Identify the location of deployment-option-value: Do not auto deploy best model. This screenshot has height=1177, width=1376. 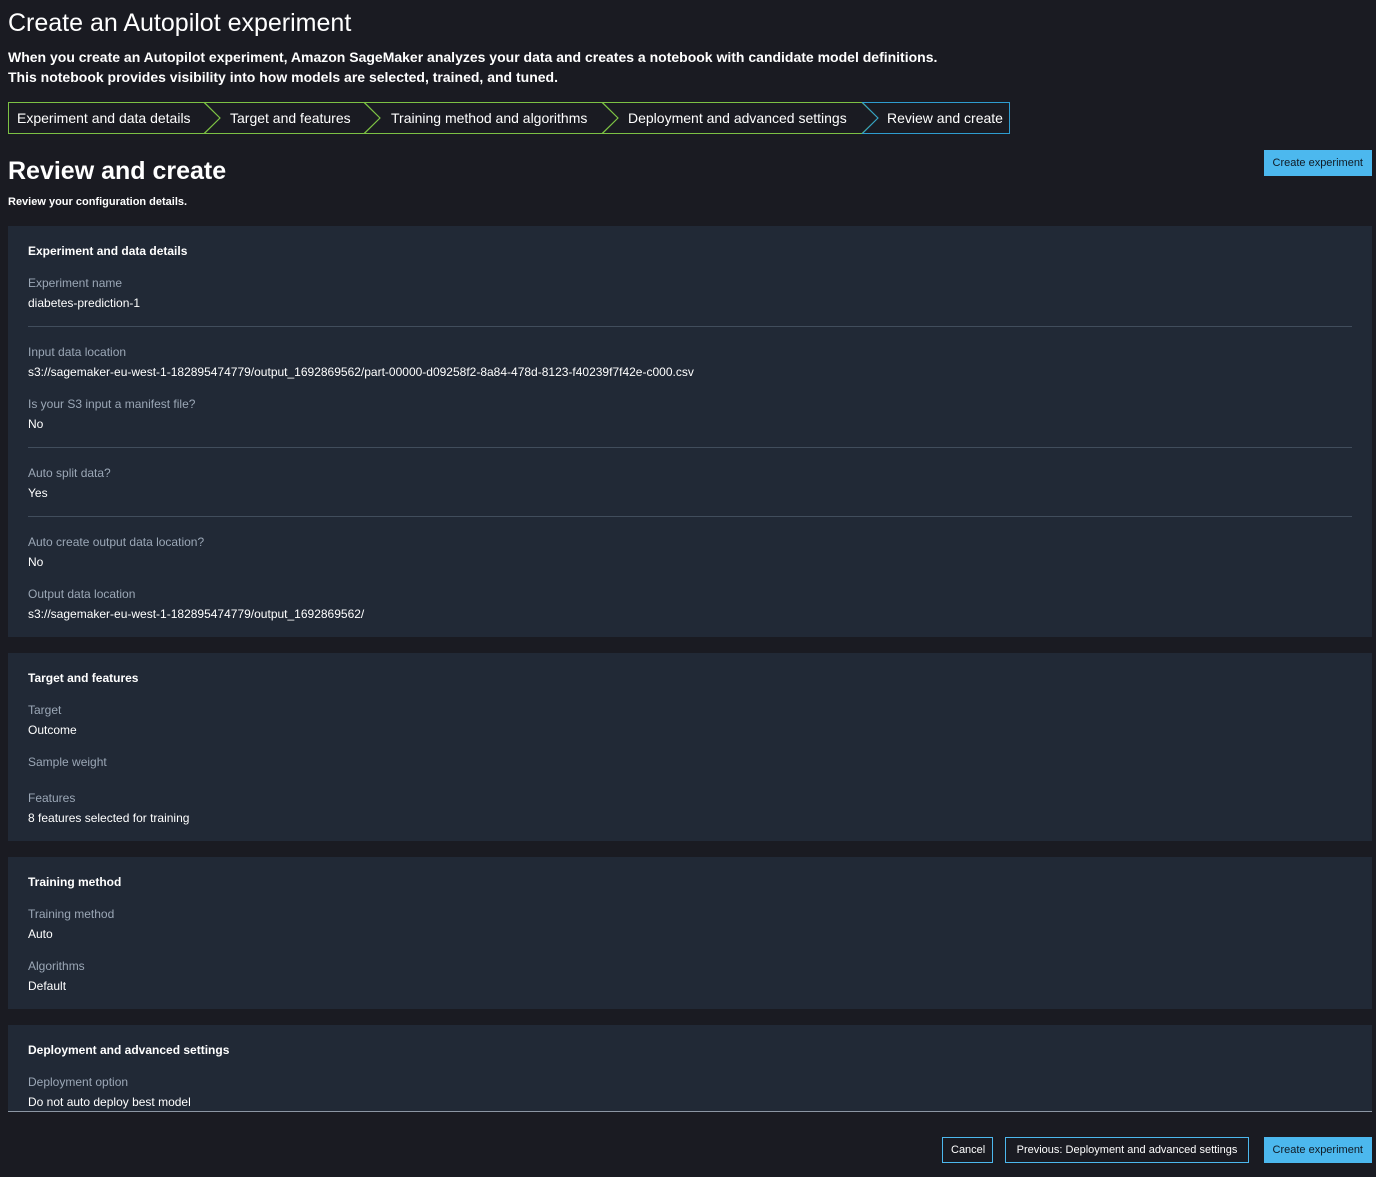
(109, 1102).